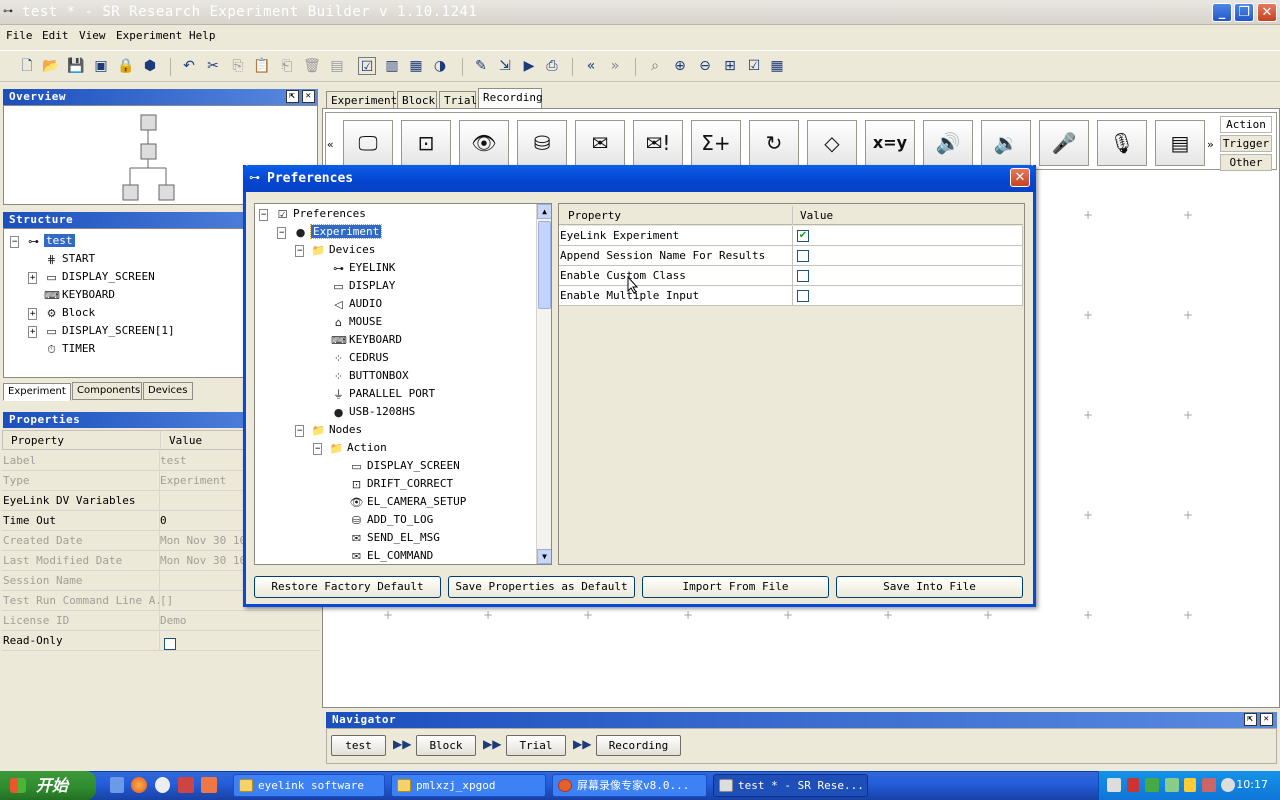 The image size is (1280, 800). What do you see at coordinates (591, 66) in the screenshot?
I see `back-icon: «` at bounding box center [591, 66].